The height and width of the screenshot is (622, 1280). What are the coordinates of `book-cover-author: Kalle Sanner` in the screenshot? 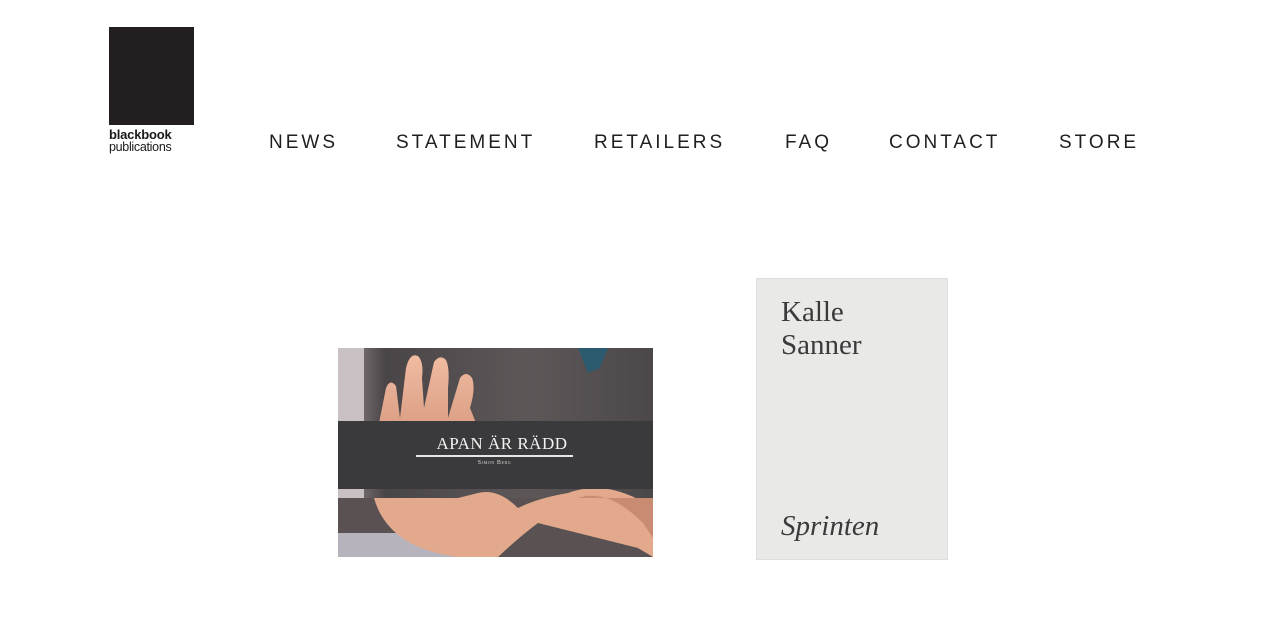 It's located at (861, 329).